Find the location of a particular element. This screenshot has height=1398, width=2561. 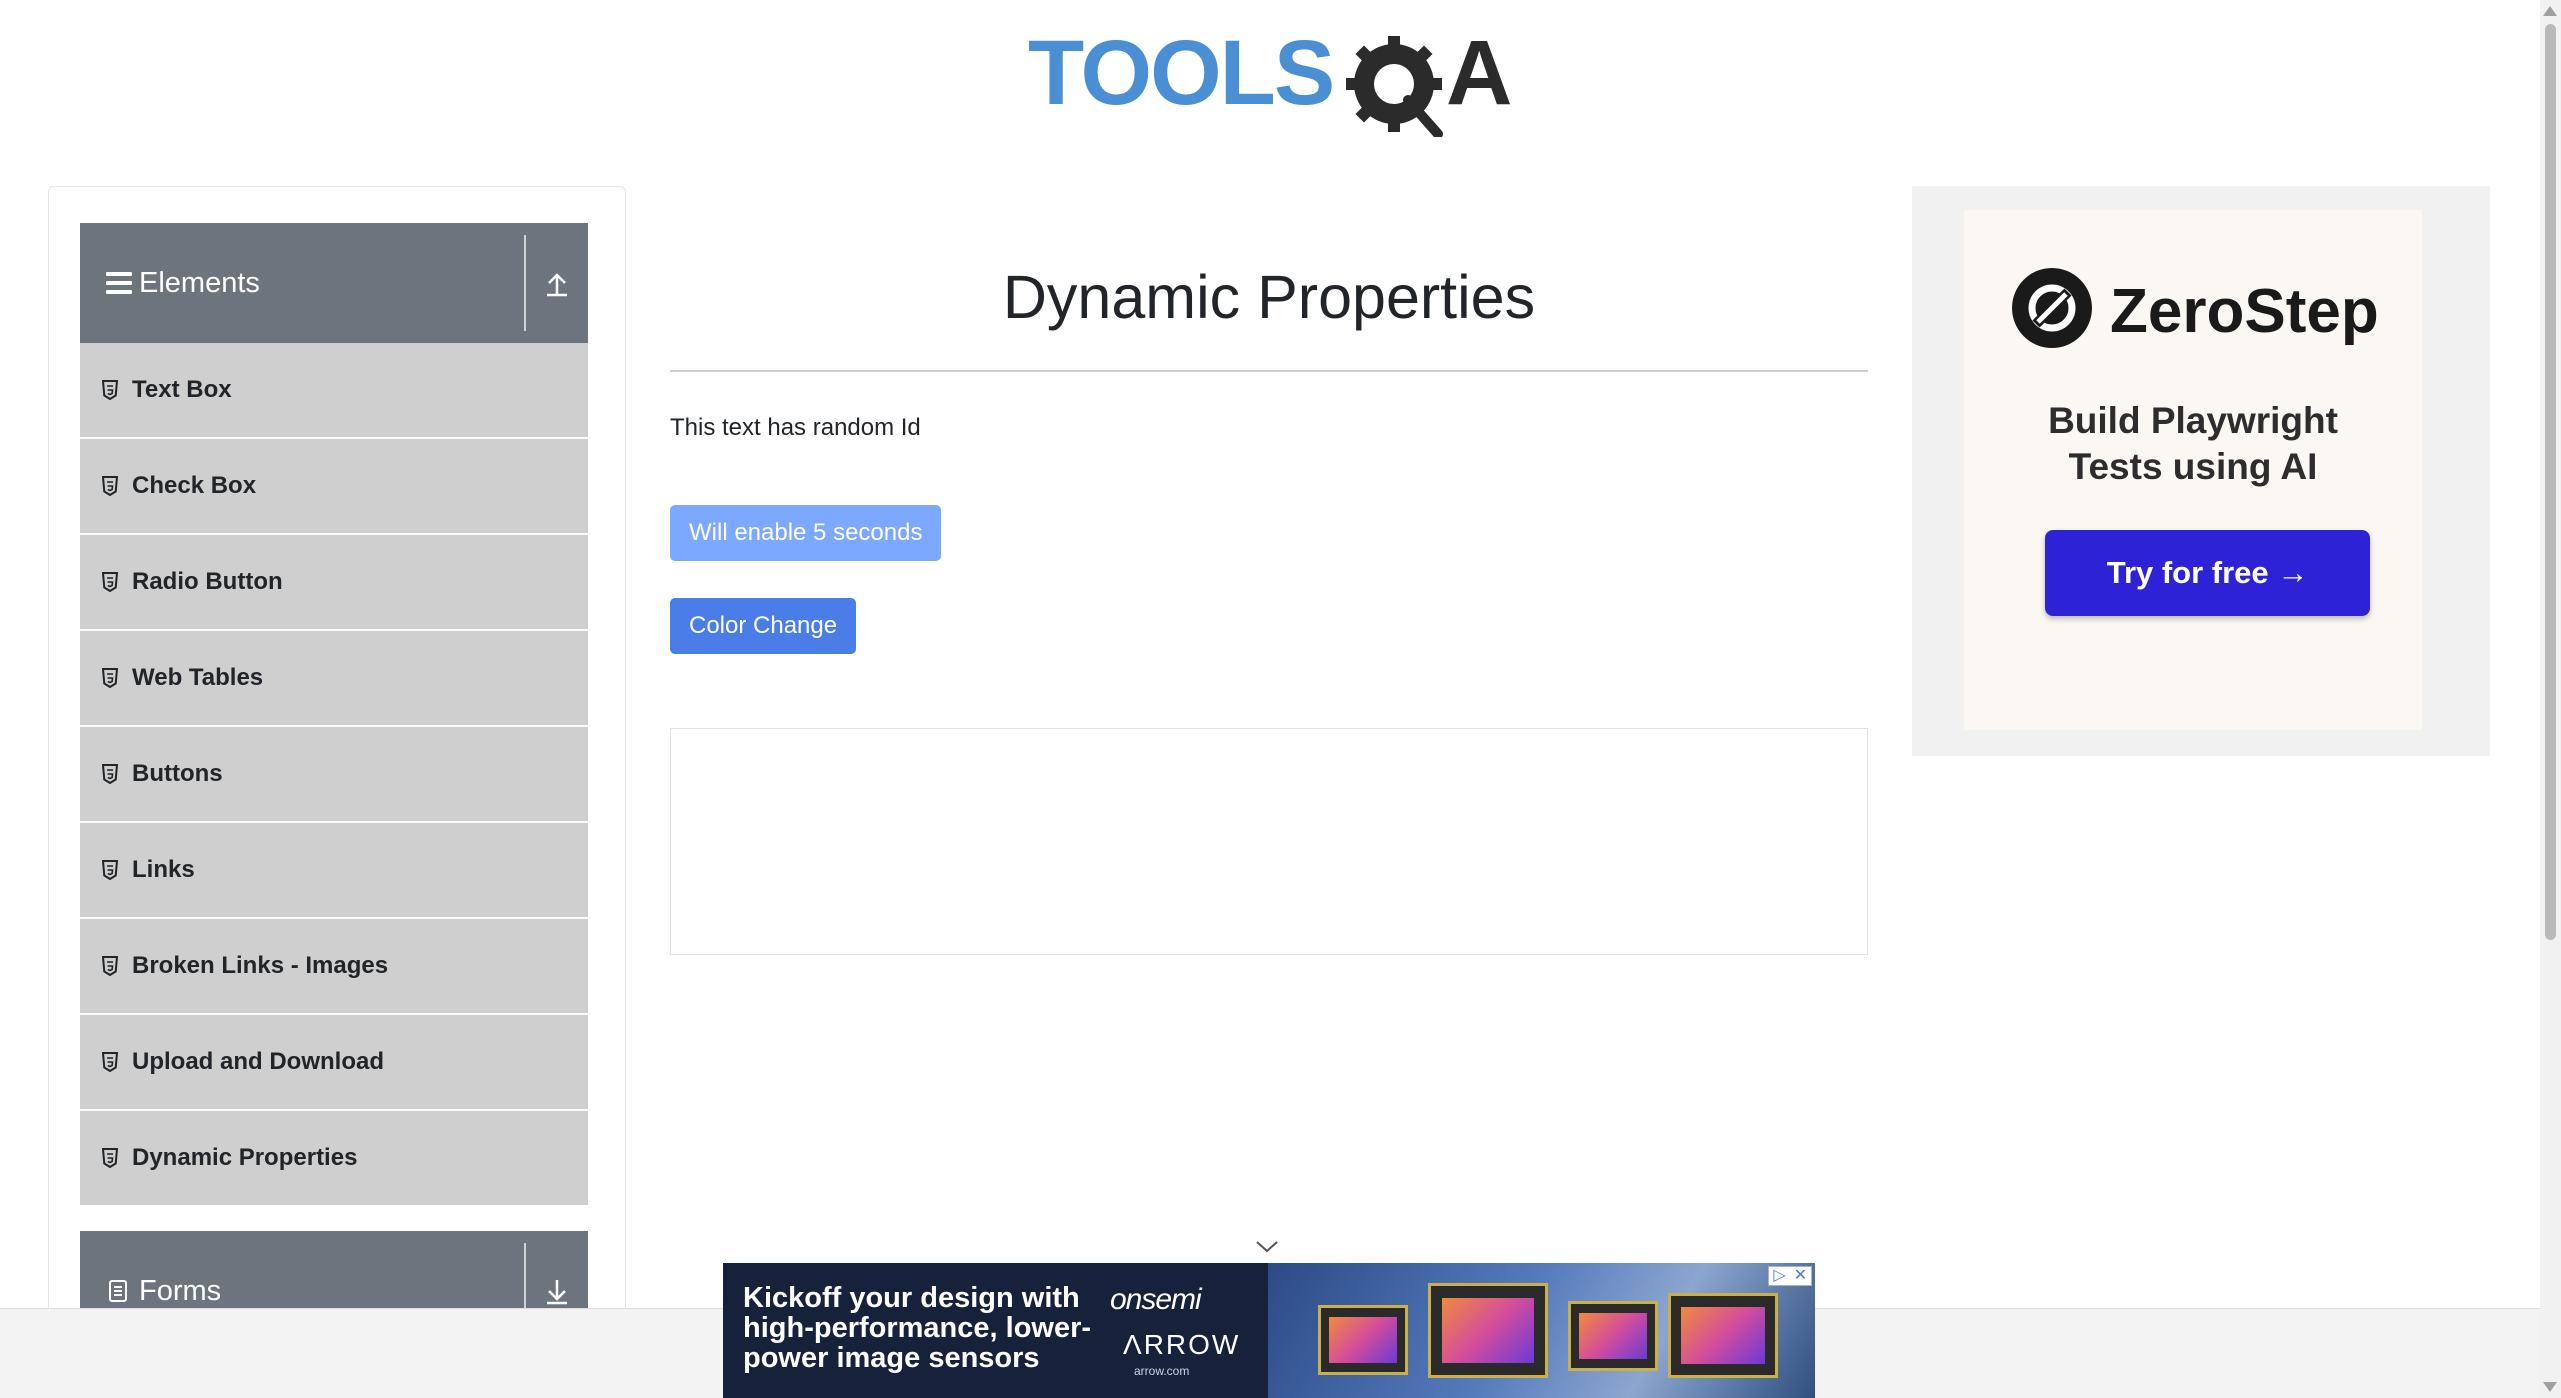

sidebar-item-label: Web Tables is located at coordinates (198, 677).